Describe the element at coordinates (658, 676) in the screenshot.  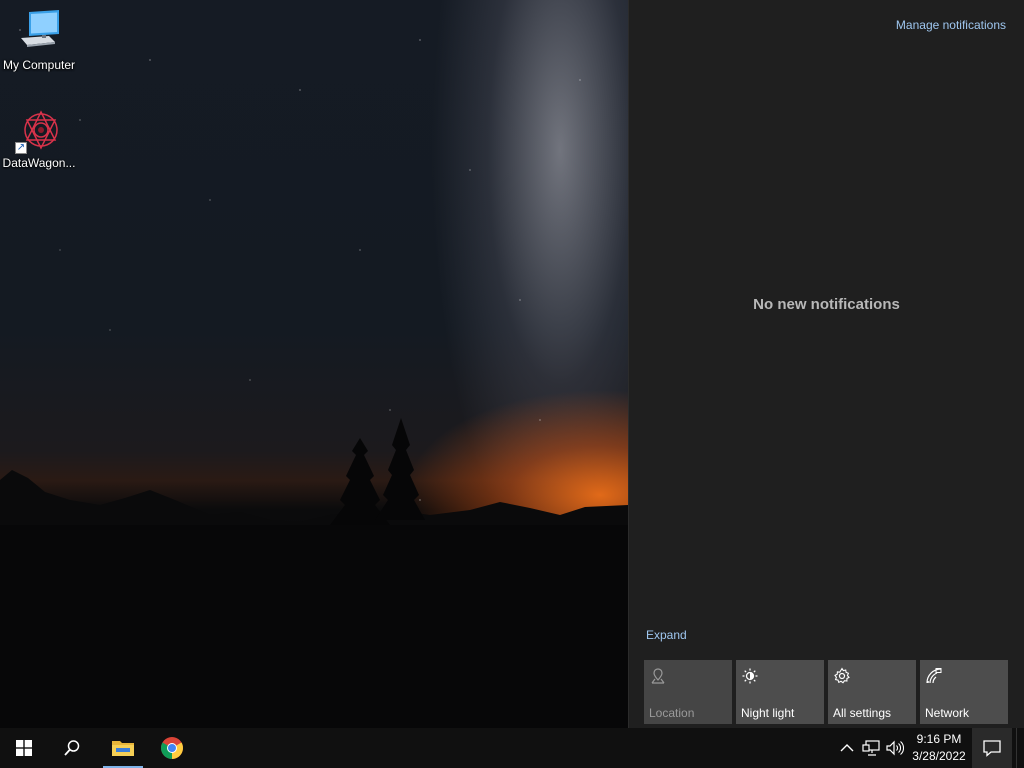
I see `location-icon` at that location.